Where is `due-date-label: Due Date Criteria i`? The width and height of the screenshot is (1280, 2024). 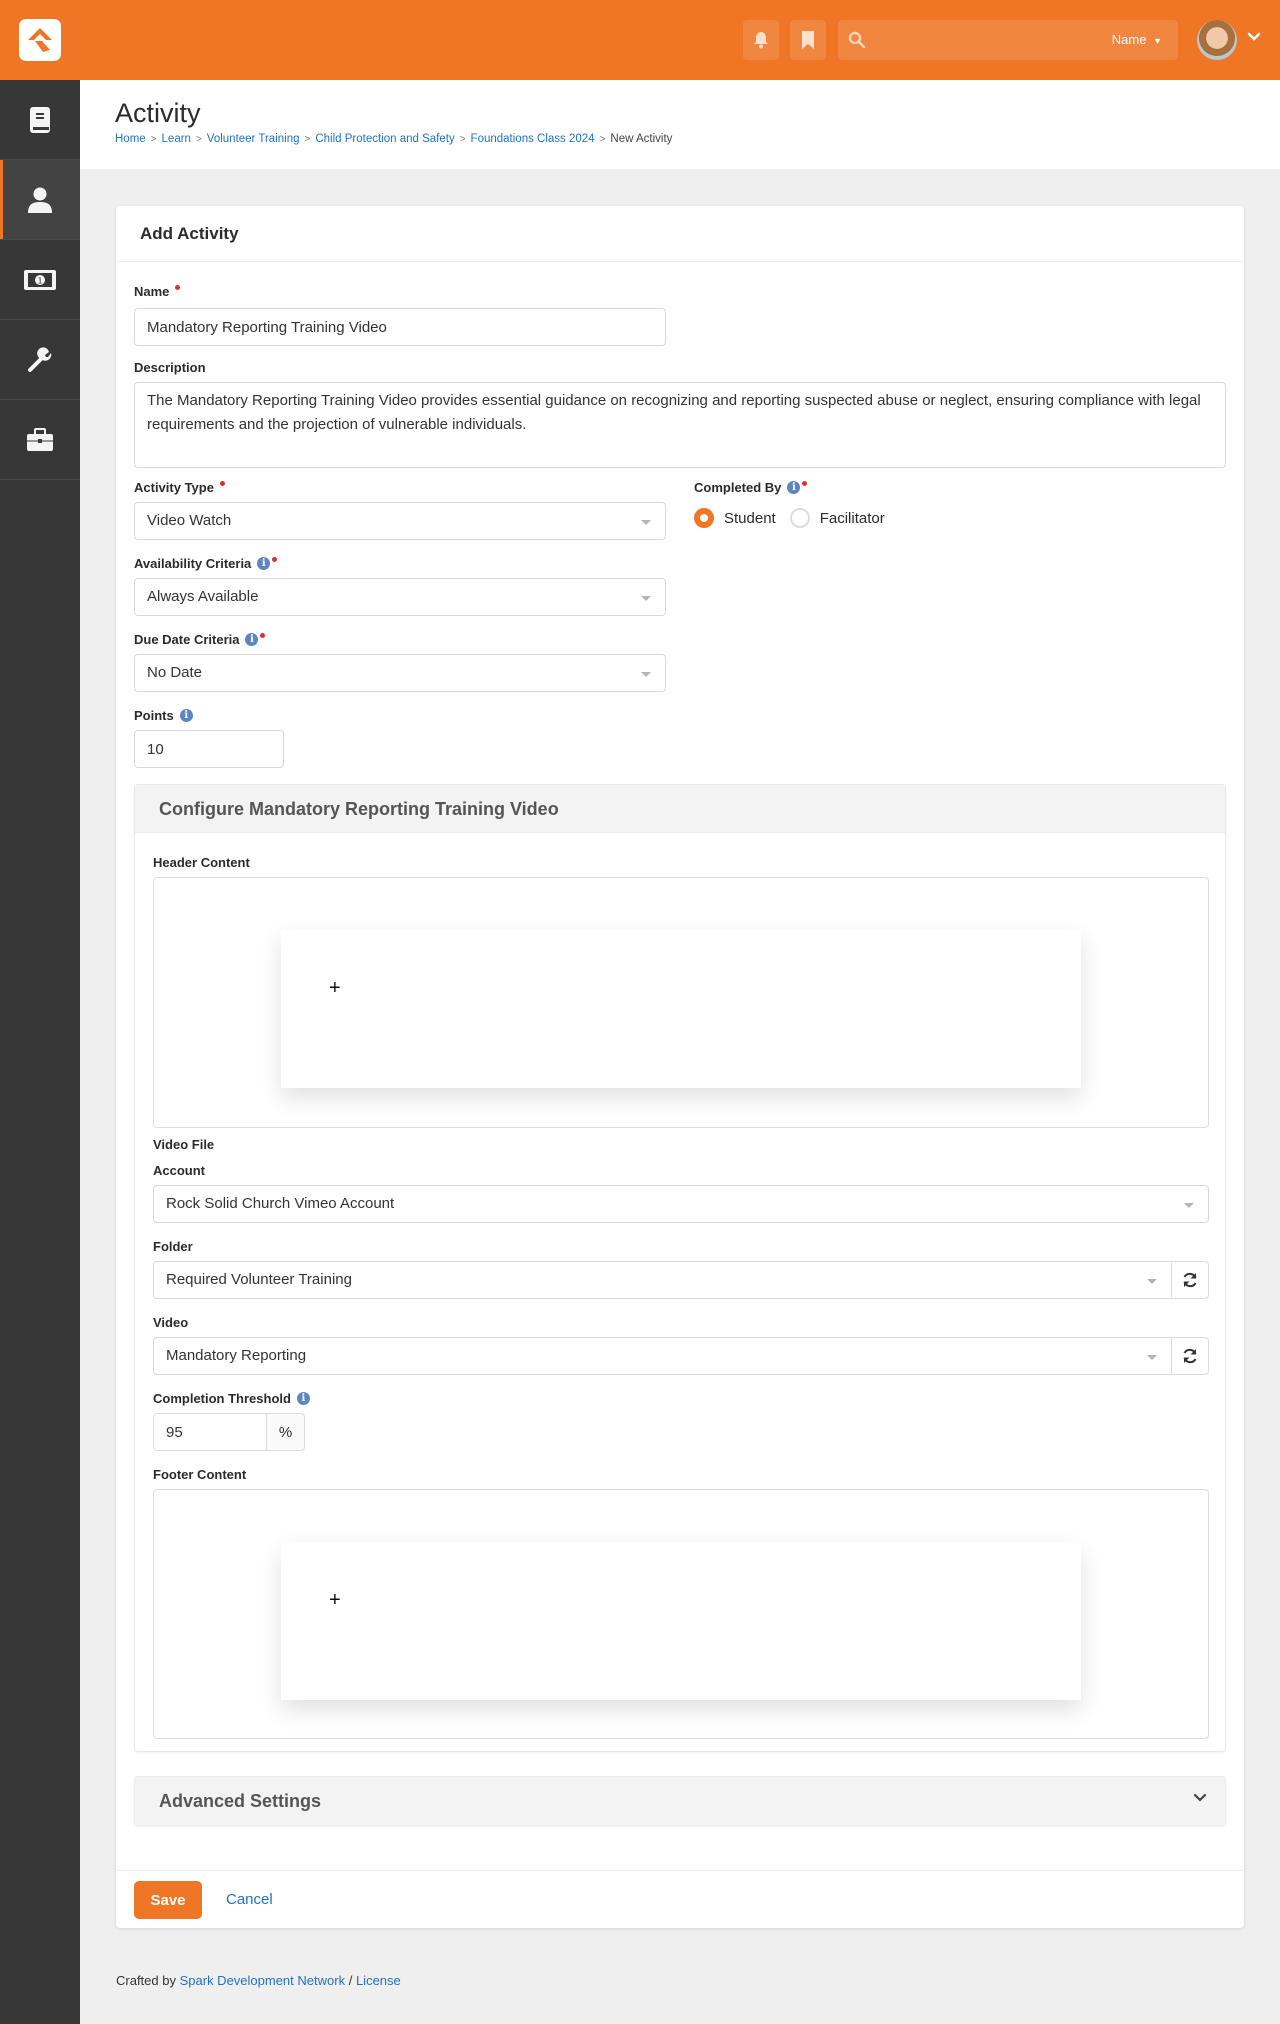
due-date-label: Due Date Criteria i is located at coordinates (200, 639).